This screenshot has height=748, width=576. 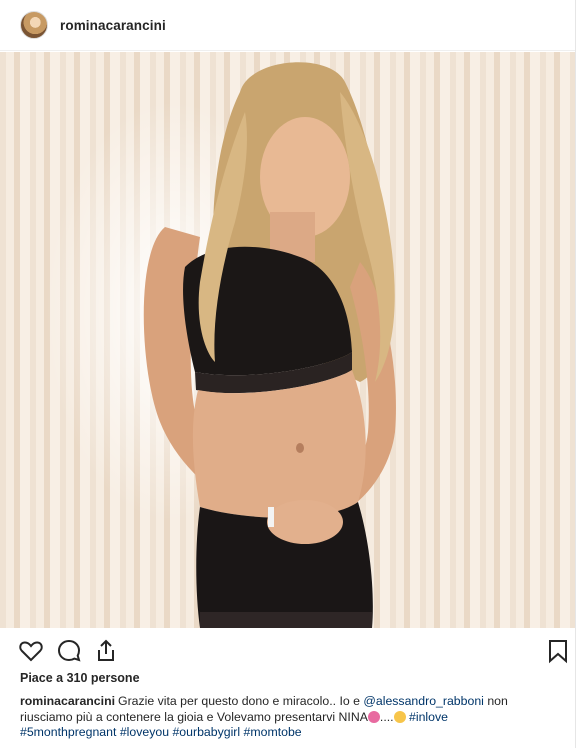 I want to click on post-username: rominacarancini, so click(x=113, y=25).